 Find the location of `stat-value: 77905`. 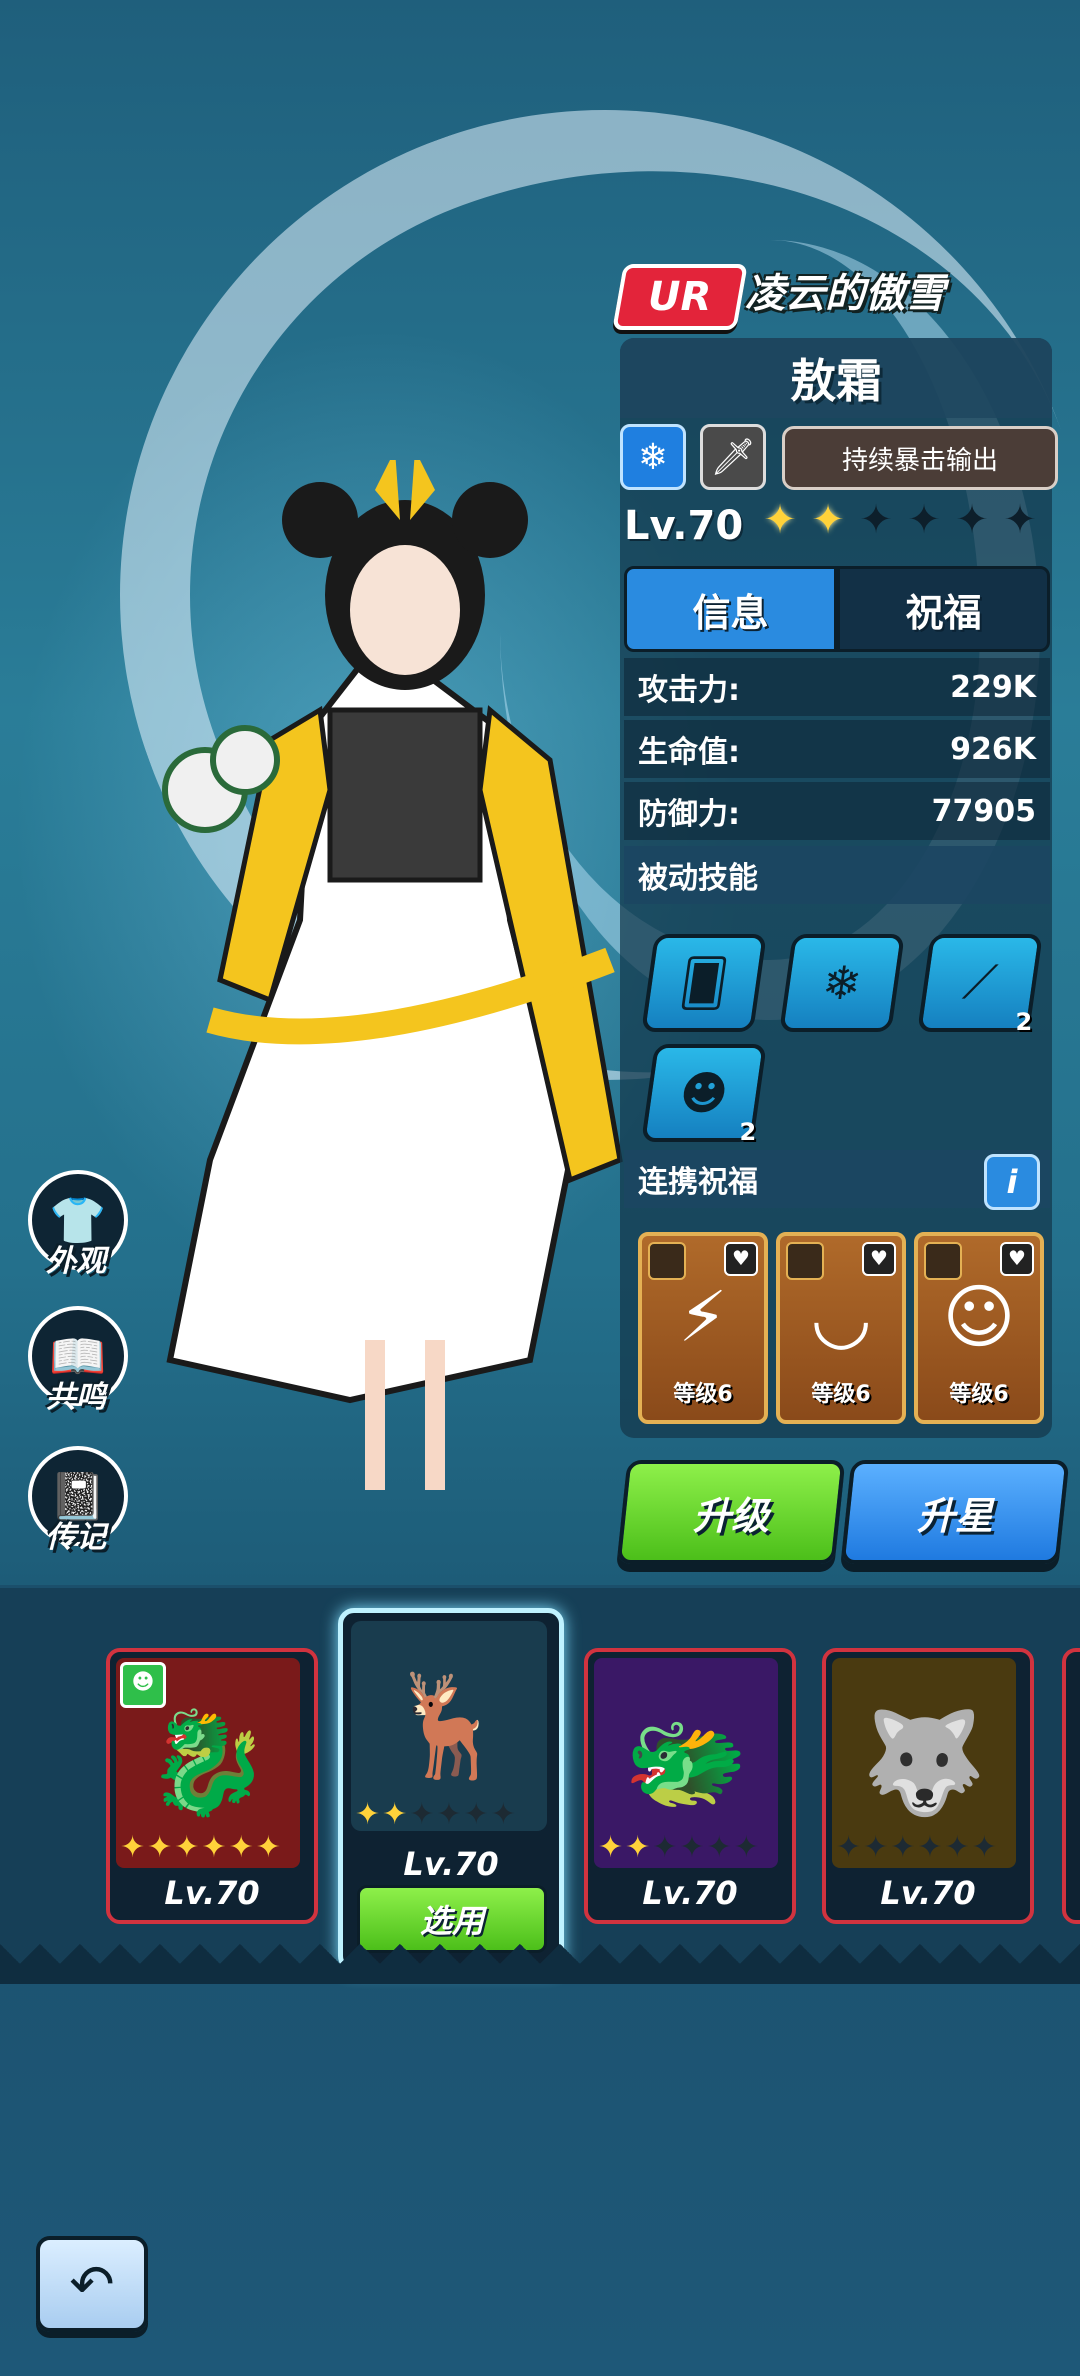

stat-value: 77905 is located at coordinates (983, 811).